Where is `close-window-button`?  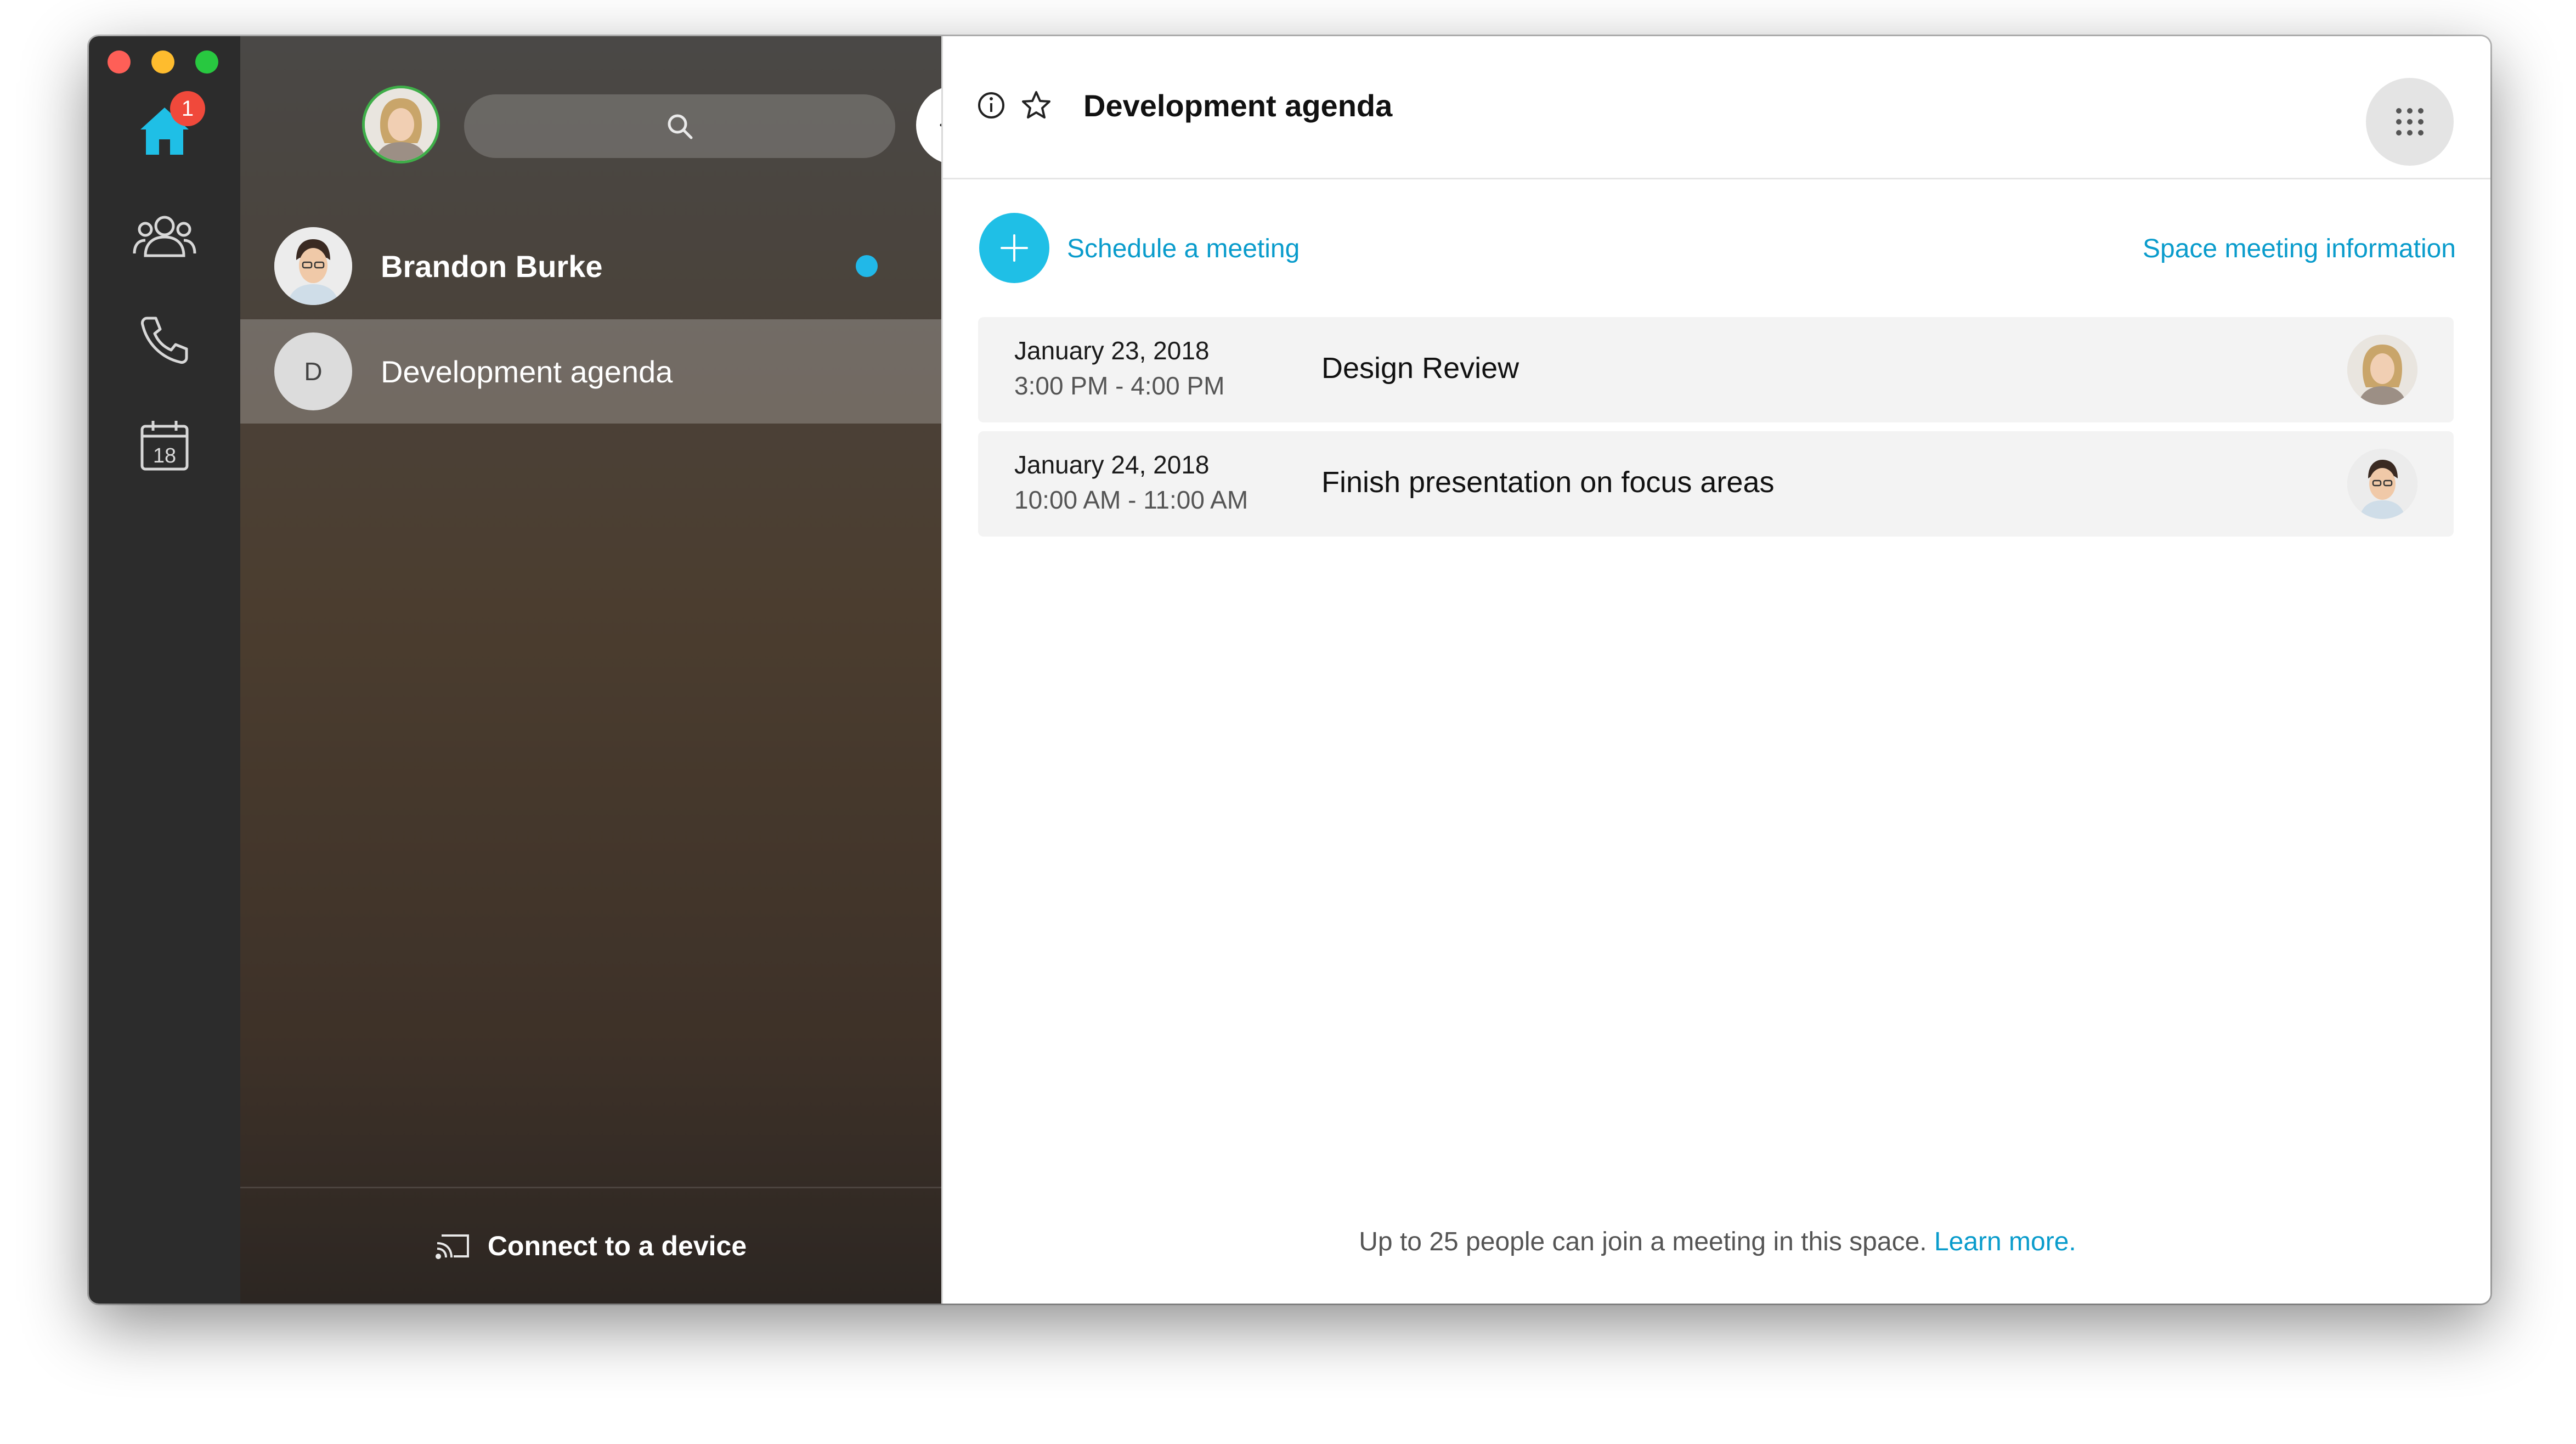 close-window-button is located at coordinates (119, 62).